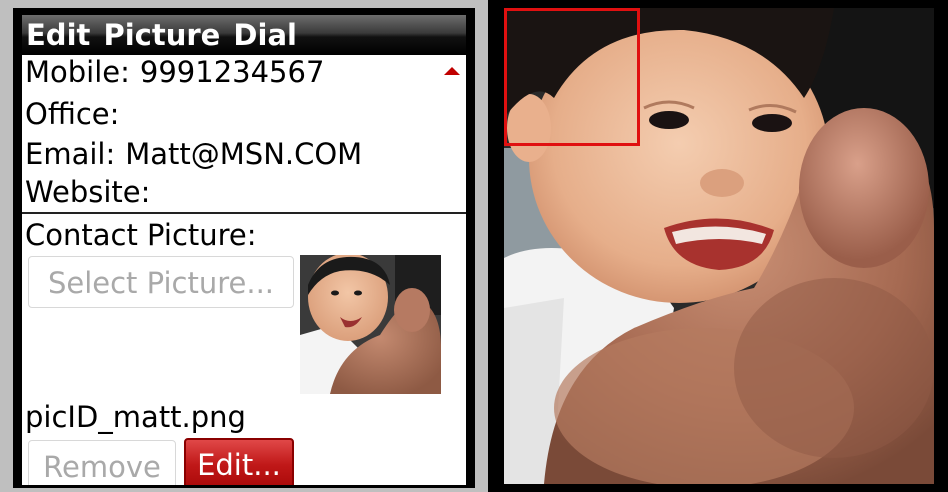 This screenshot has height=492, width=948. What do you see at coordinates (244, 154) in the screenshot?
I see `email-value: Matt@MSN.COM` at bounding box center [244, 154].